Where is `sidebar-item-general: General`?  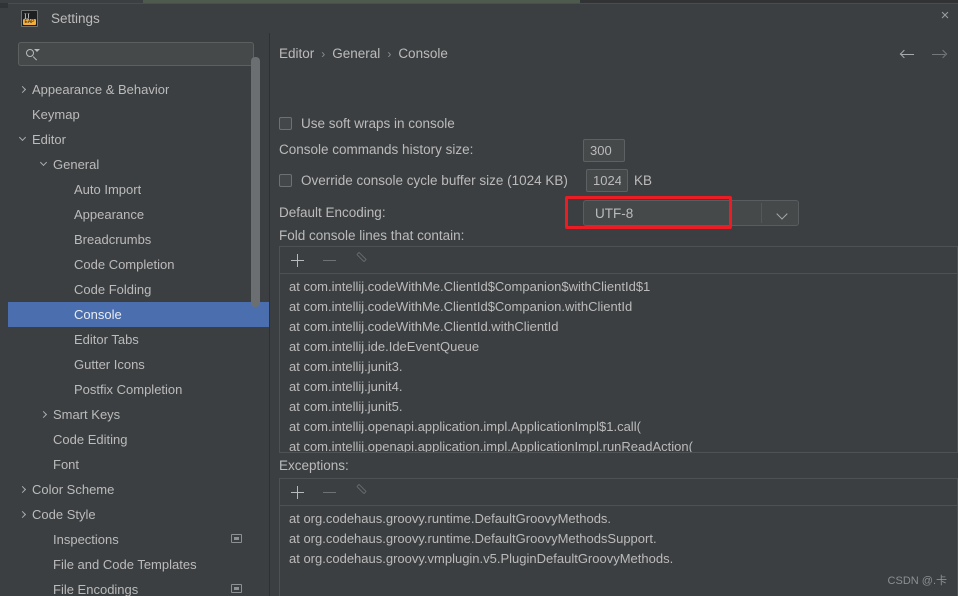 sidebar-item-general: General is located at coordinates (138, 164).